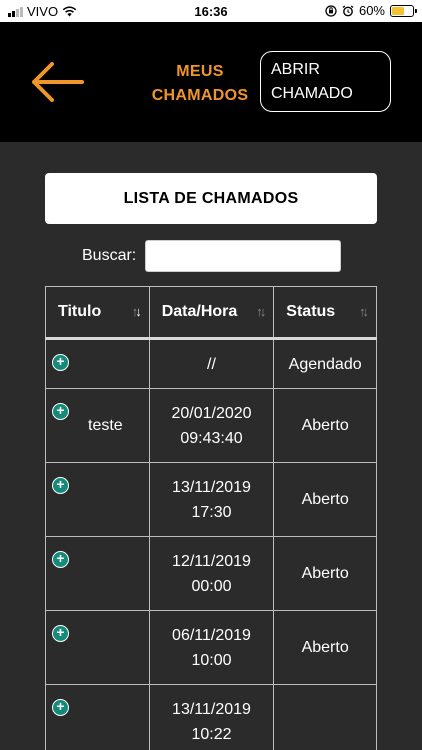  What do you see at coordinates (199, 311) in the screenshot?
I see `column-label: Data/Hora` at bounding box center [199, 311].